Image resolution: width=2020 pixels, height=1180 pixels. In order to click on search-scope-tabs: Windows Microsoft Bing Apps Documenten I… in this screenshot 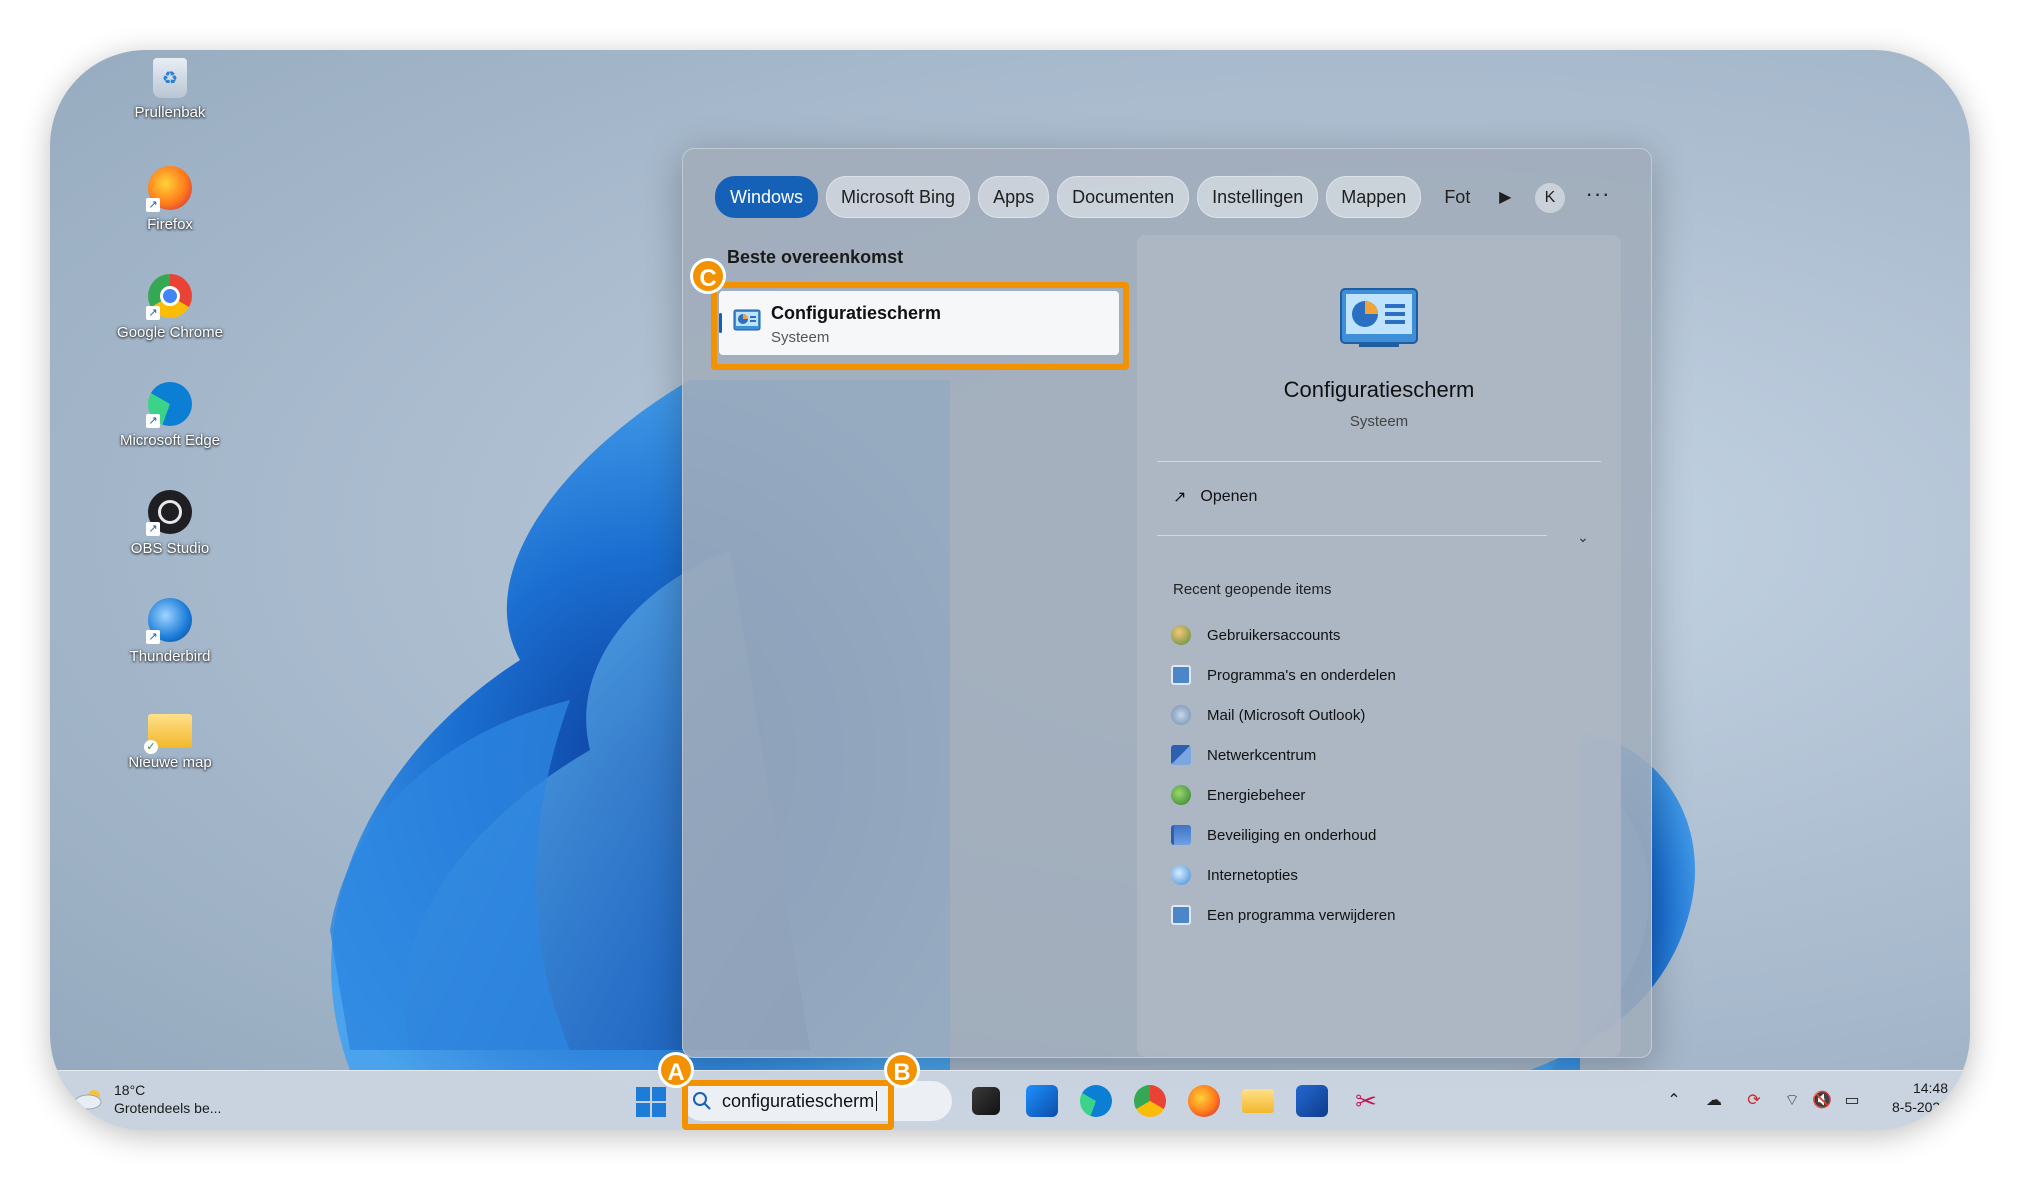, I will do `click(1116, 197)`.